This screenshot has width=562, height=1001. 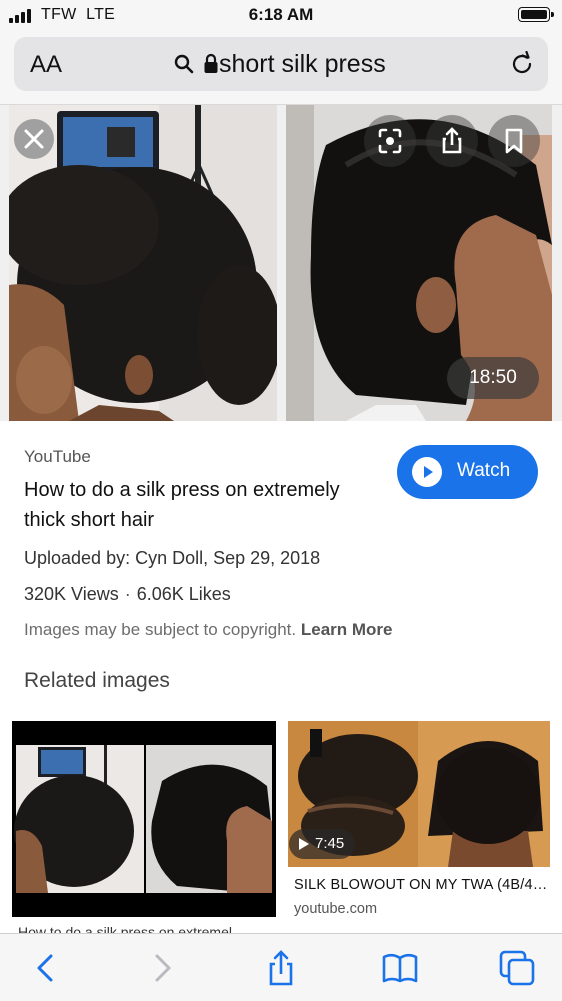 I want to click on bookmarks-icon, so click(x=400, y=968).